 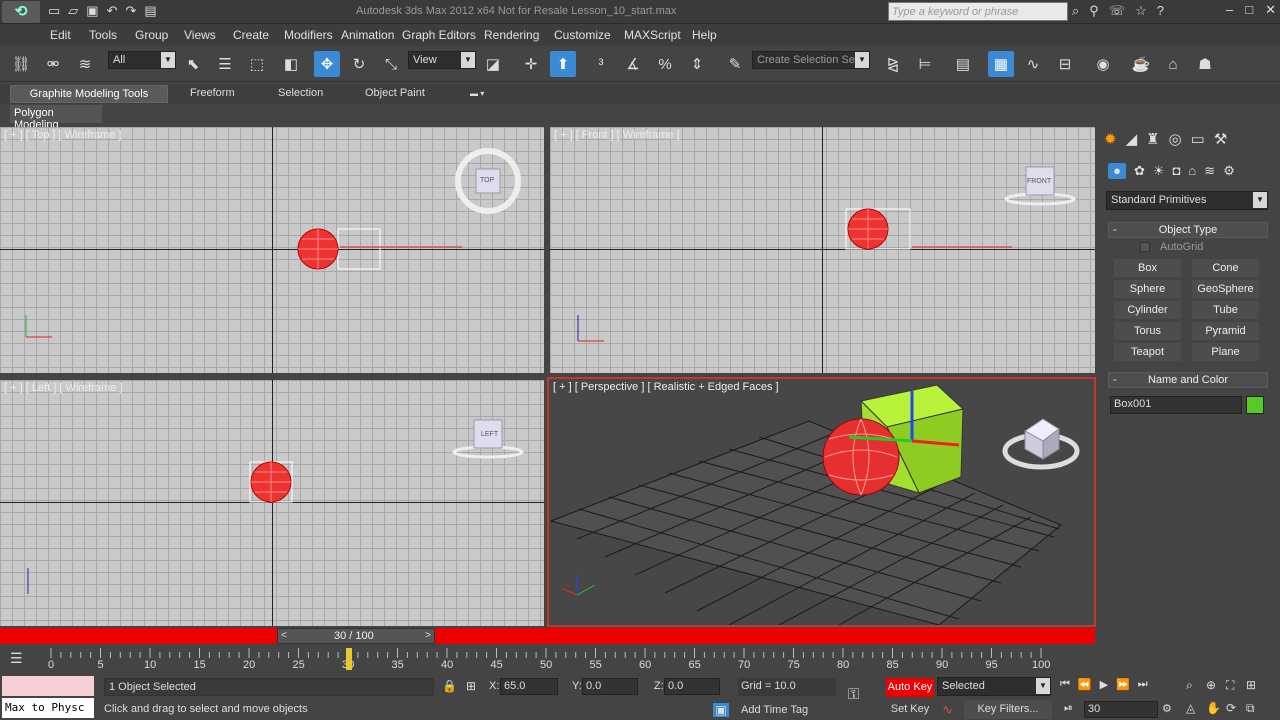 What do you see at coordinates (893, 64) in the screenshot?
I see `mirror-icon: ⧎` at bounding box center [893, 64].